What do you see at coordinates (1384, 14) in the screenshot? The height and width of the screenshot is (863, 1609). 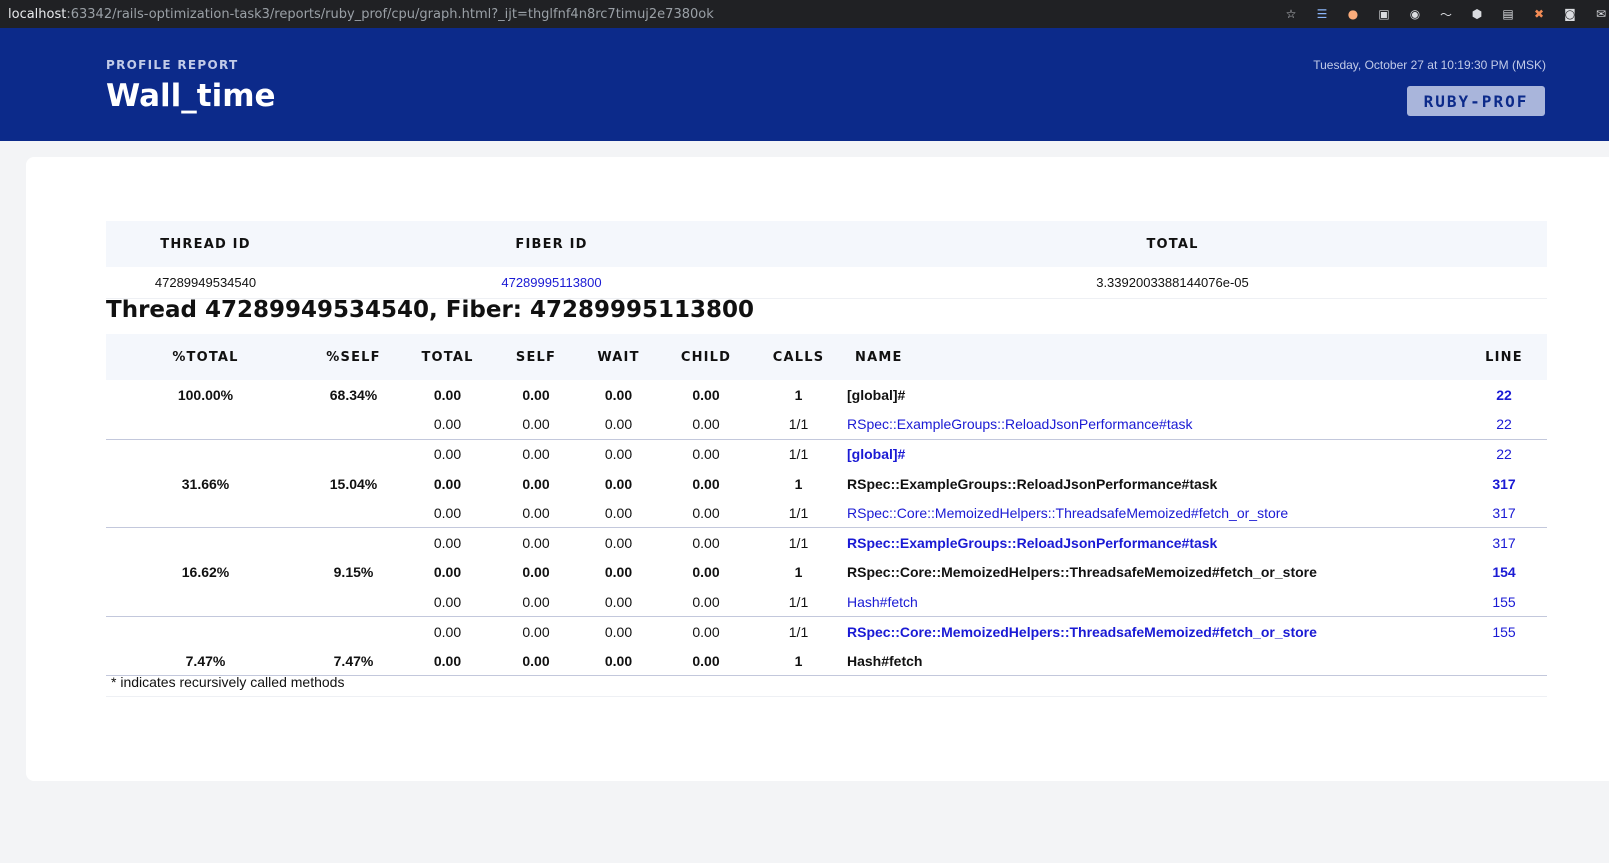 I see `window-icon: ▣` at bounding box center [1384, 14].